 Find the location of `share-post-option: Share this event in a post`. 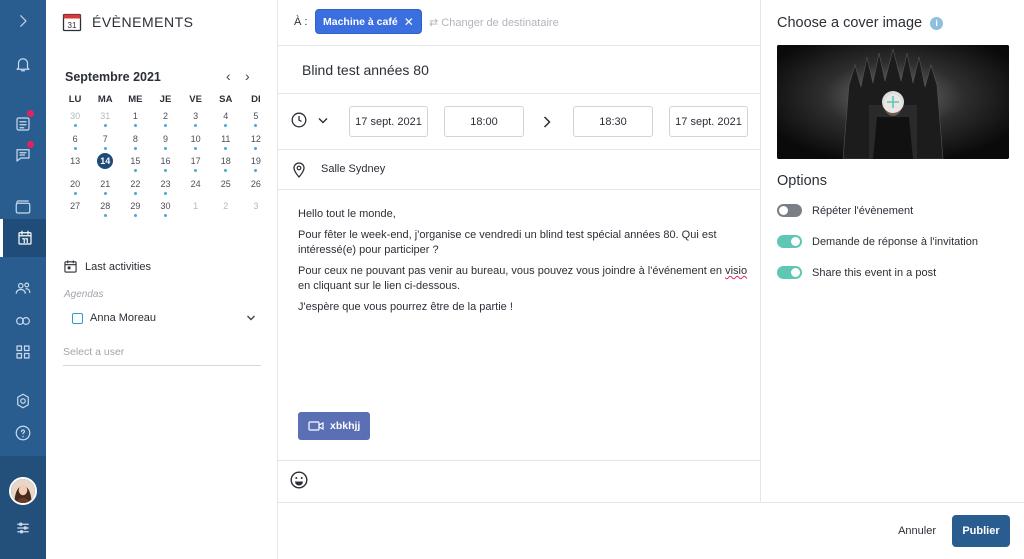

share-post-option: Share this event in a post is located at coordinates (897, 272).